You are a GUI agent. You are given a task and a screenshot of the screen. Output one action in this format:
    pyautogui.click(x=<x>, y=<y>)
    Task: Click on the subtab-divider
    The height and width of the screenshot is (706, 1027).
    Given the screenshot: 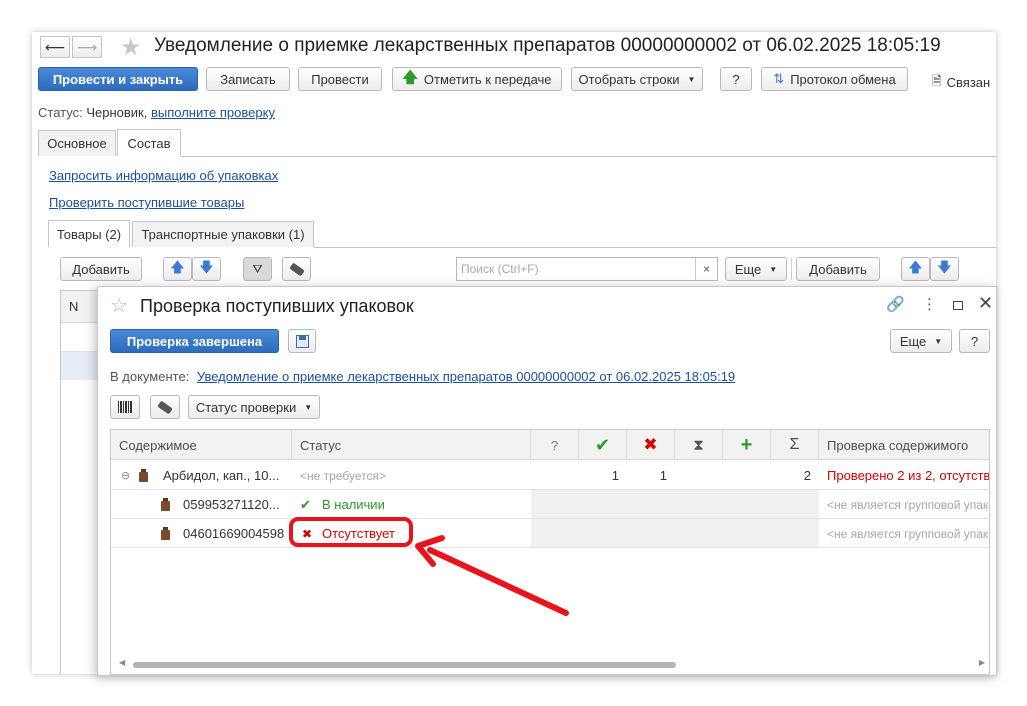 What is the action you would take?
    pyautogui.click(x=655, y=247)
    